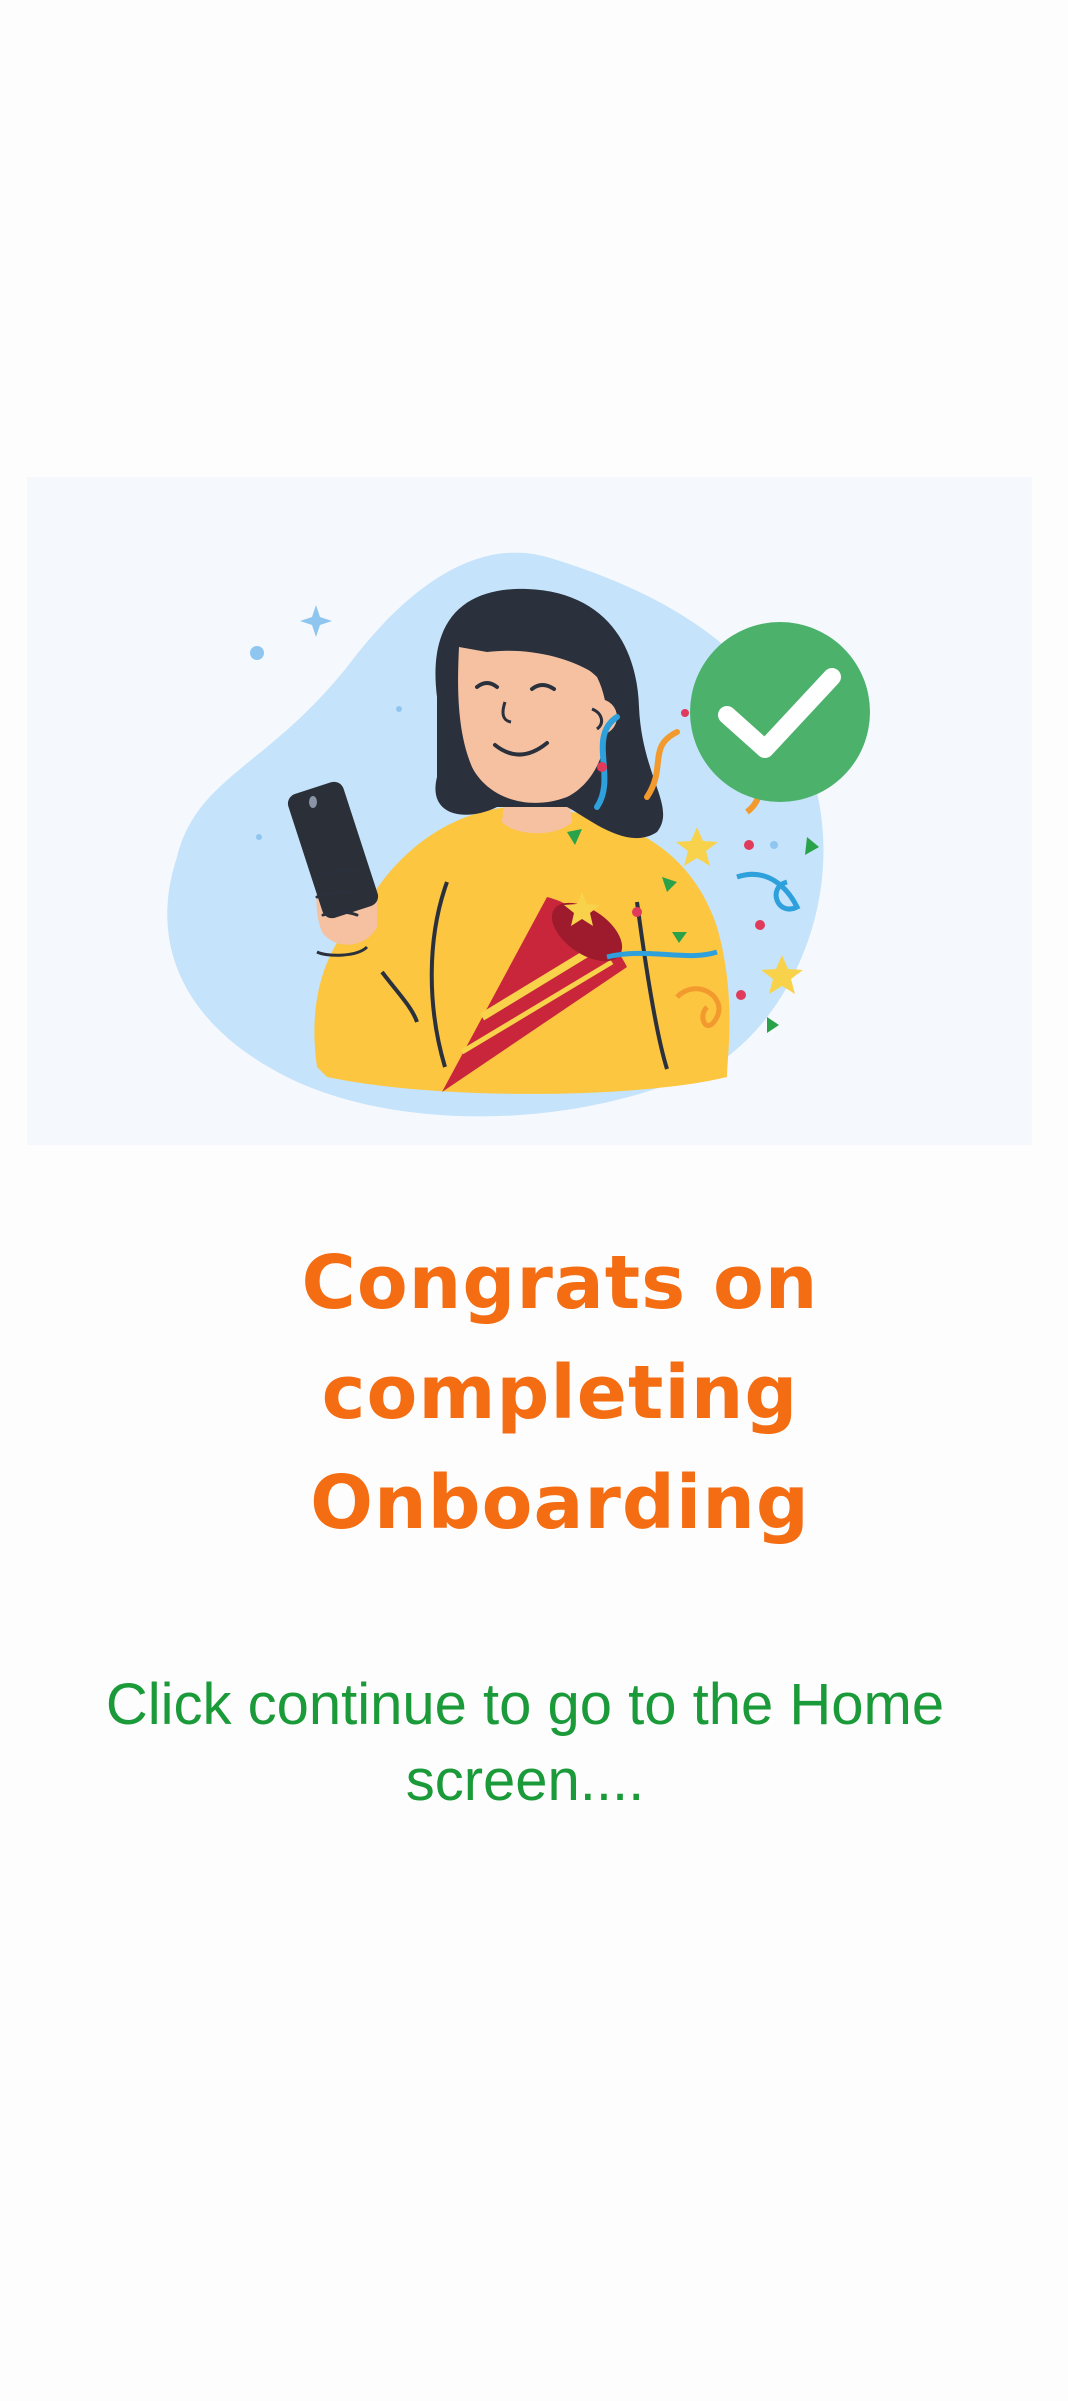 This screenshot has width=1068, height=2401. I want to click on check-circle-icon, so click(780, 712).